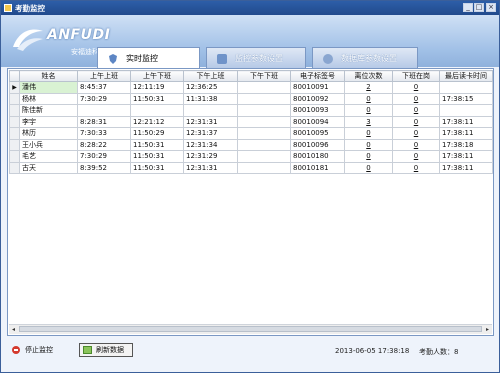 This screenshot has height=373, width=500. What do you see at coordinates (264, 76) in the screenshot?
I see `column-header: 下午下班` at bounding box center [264, 76].